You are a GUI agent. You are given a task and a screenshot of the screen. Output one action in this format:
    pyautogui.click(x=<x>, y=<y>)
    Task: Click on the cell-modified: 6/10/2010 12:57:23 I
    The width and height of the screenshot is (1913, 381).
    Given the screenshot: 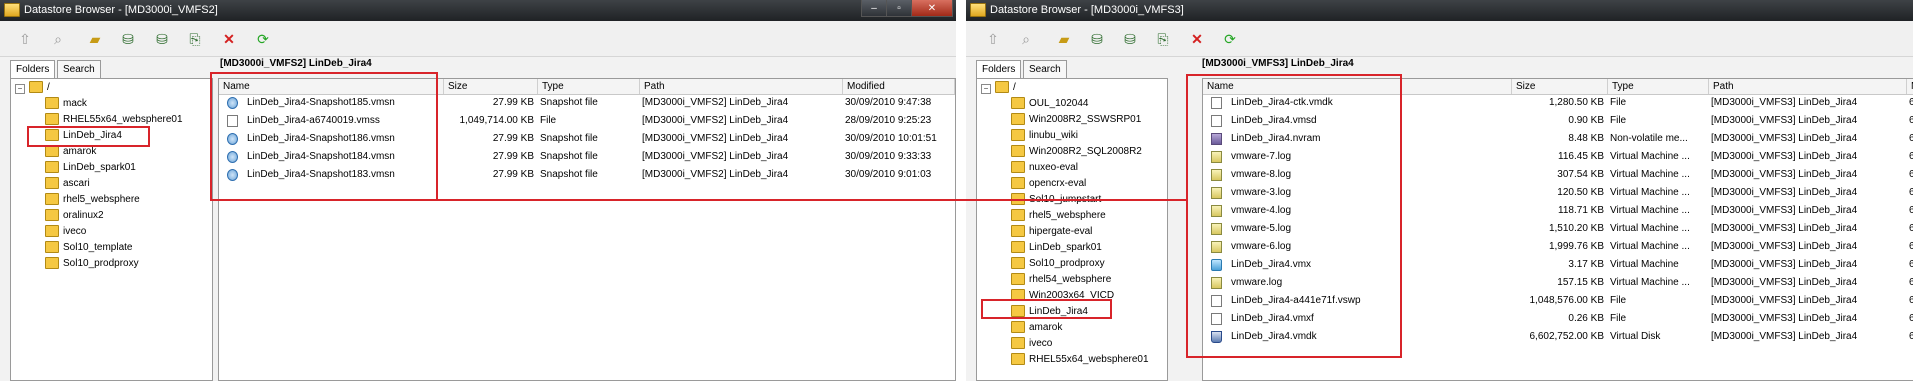 What is the action you would take?
    pyautogui.click(x=1911, y=301)
    